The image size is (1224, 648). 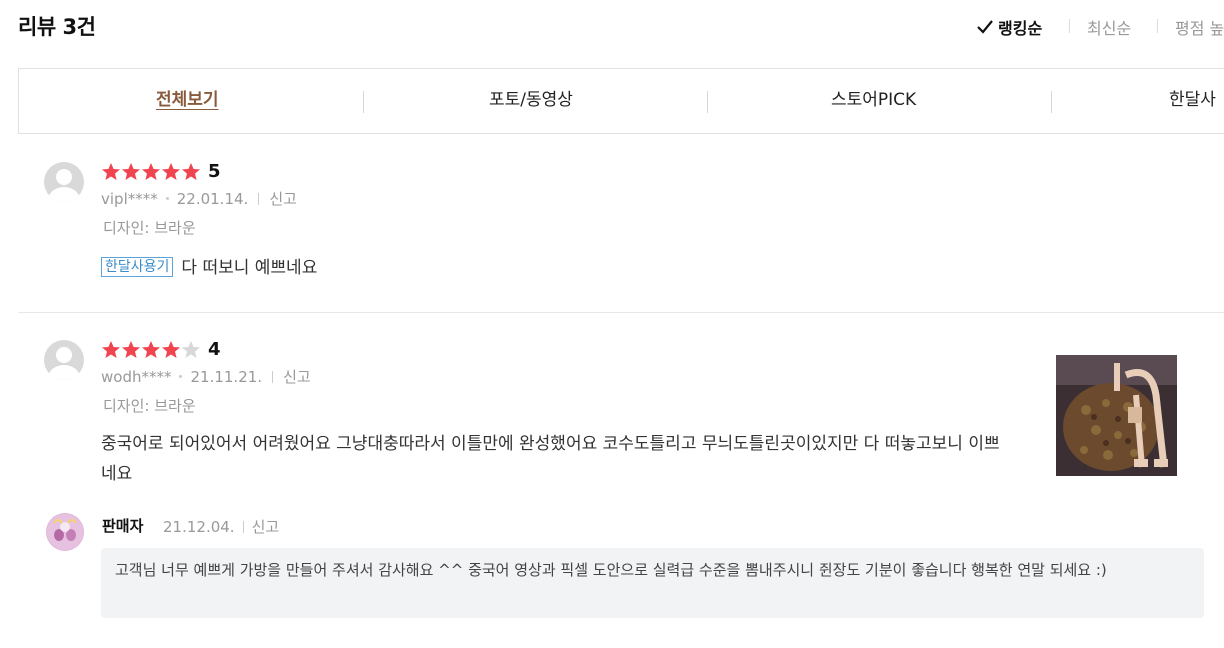 What do you see at coordinates (214, 349) in the screenshot?
I see `rating-score: 4` at bounding box center [214, 349].